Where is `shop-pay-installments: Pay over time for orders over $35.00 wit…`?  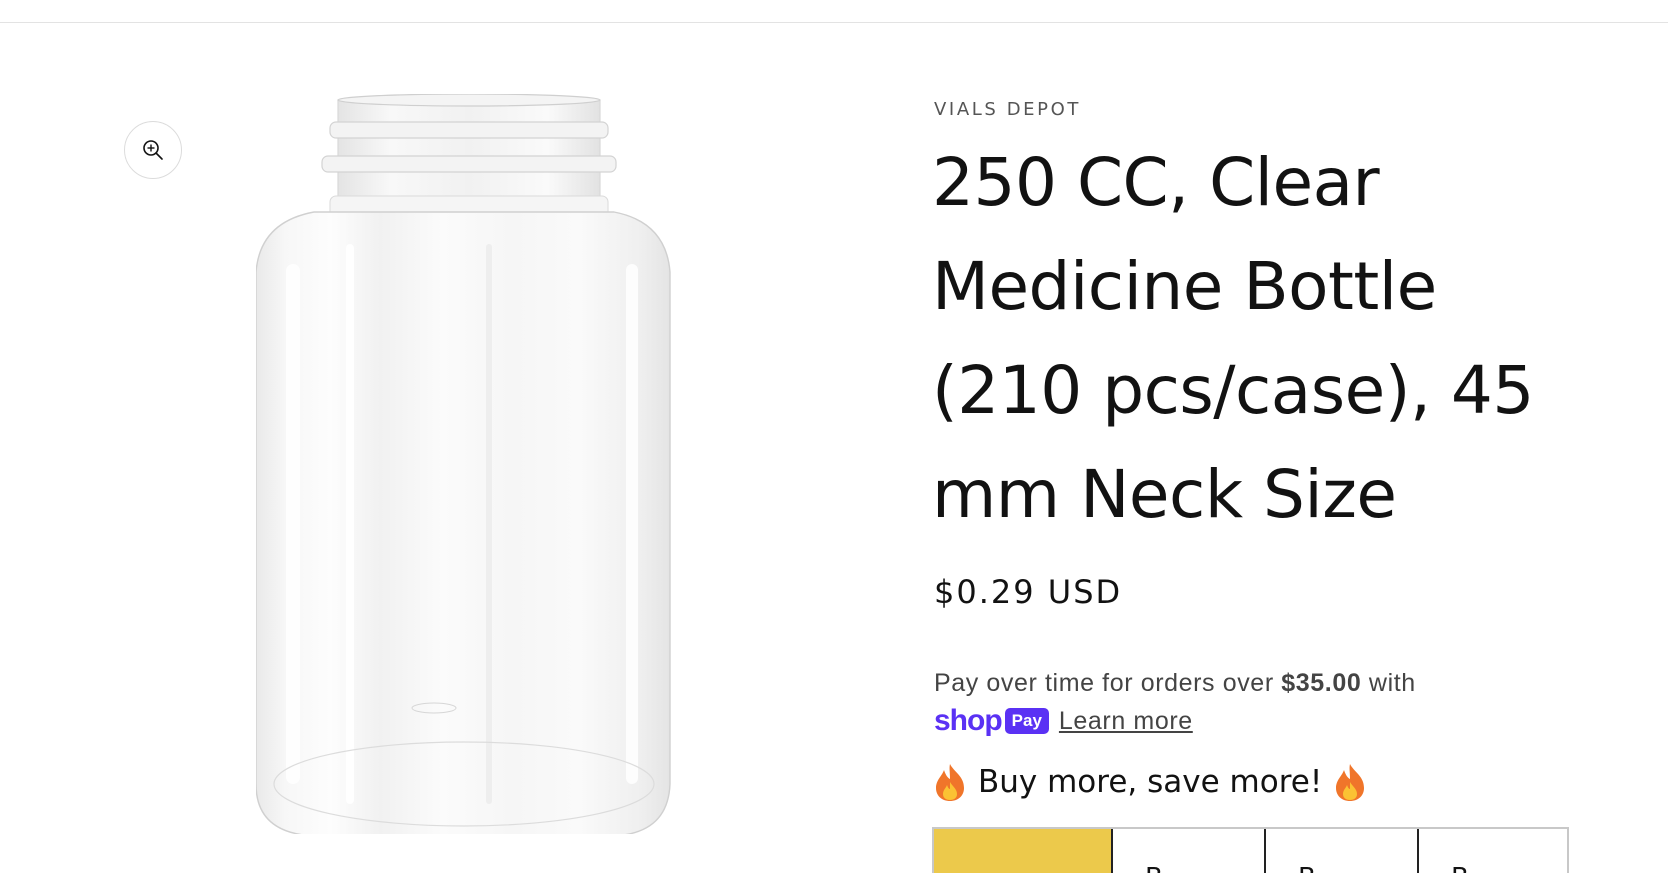 shop-pay-installments: Pay over time for orders over $35.00 wit… is located at coordinates (1254, 702).